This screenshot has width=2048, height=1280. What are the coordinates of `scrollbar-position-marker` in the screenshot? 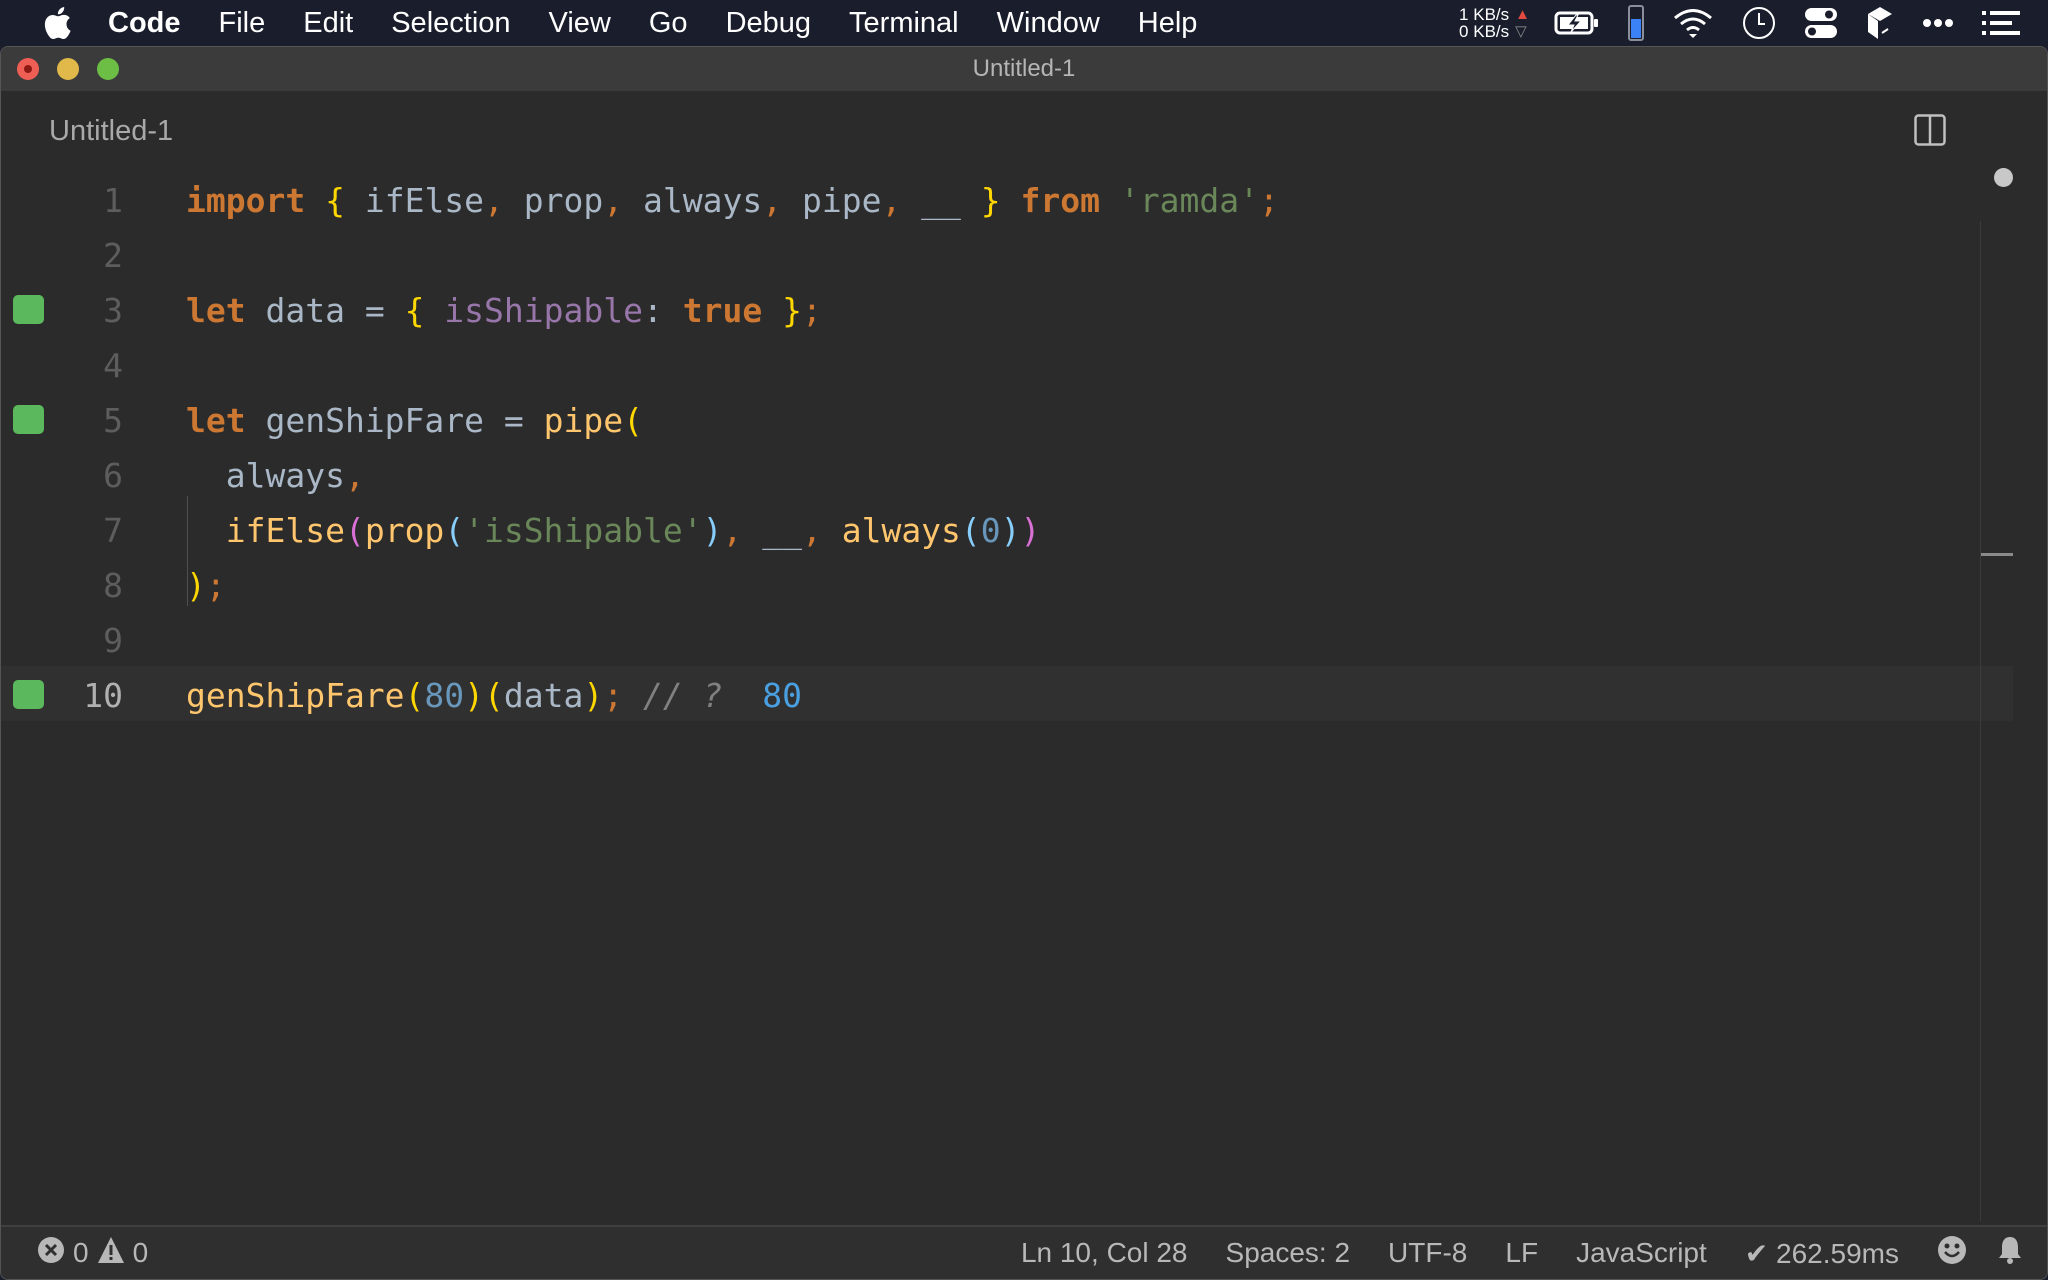 It's located at (1997, 554).